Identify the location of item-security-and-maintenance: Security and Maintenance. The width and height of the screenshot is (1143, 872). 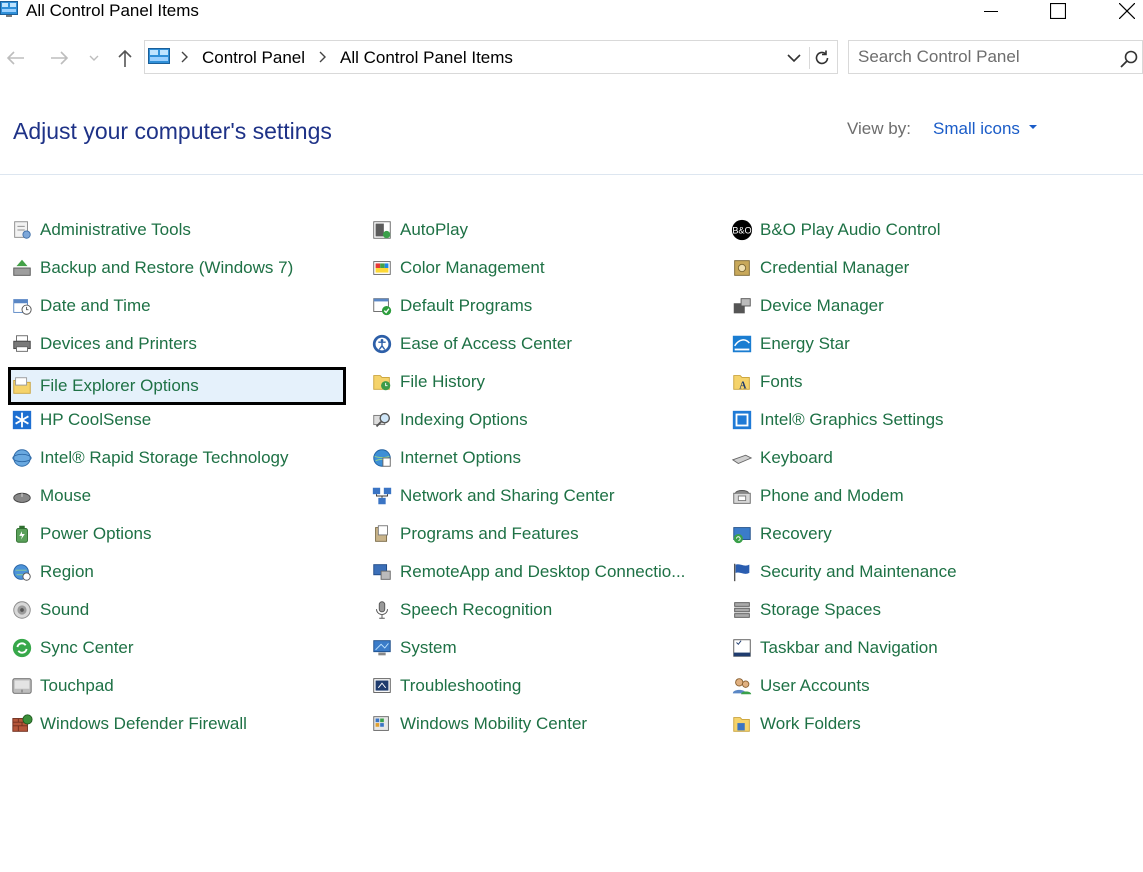
(900, 572).